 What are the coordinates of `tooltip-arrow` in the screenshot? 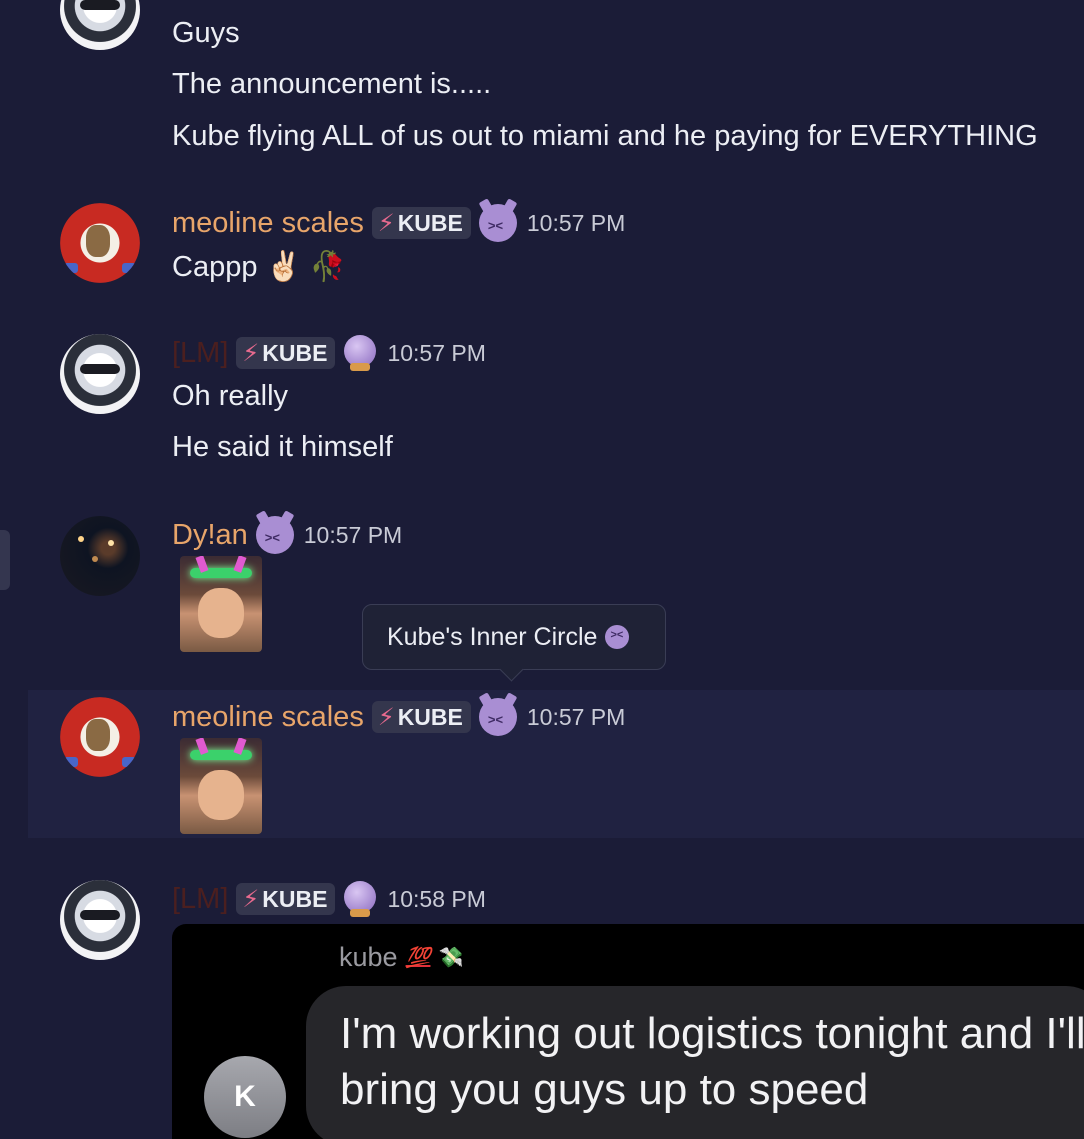 It's located at (511, 669).